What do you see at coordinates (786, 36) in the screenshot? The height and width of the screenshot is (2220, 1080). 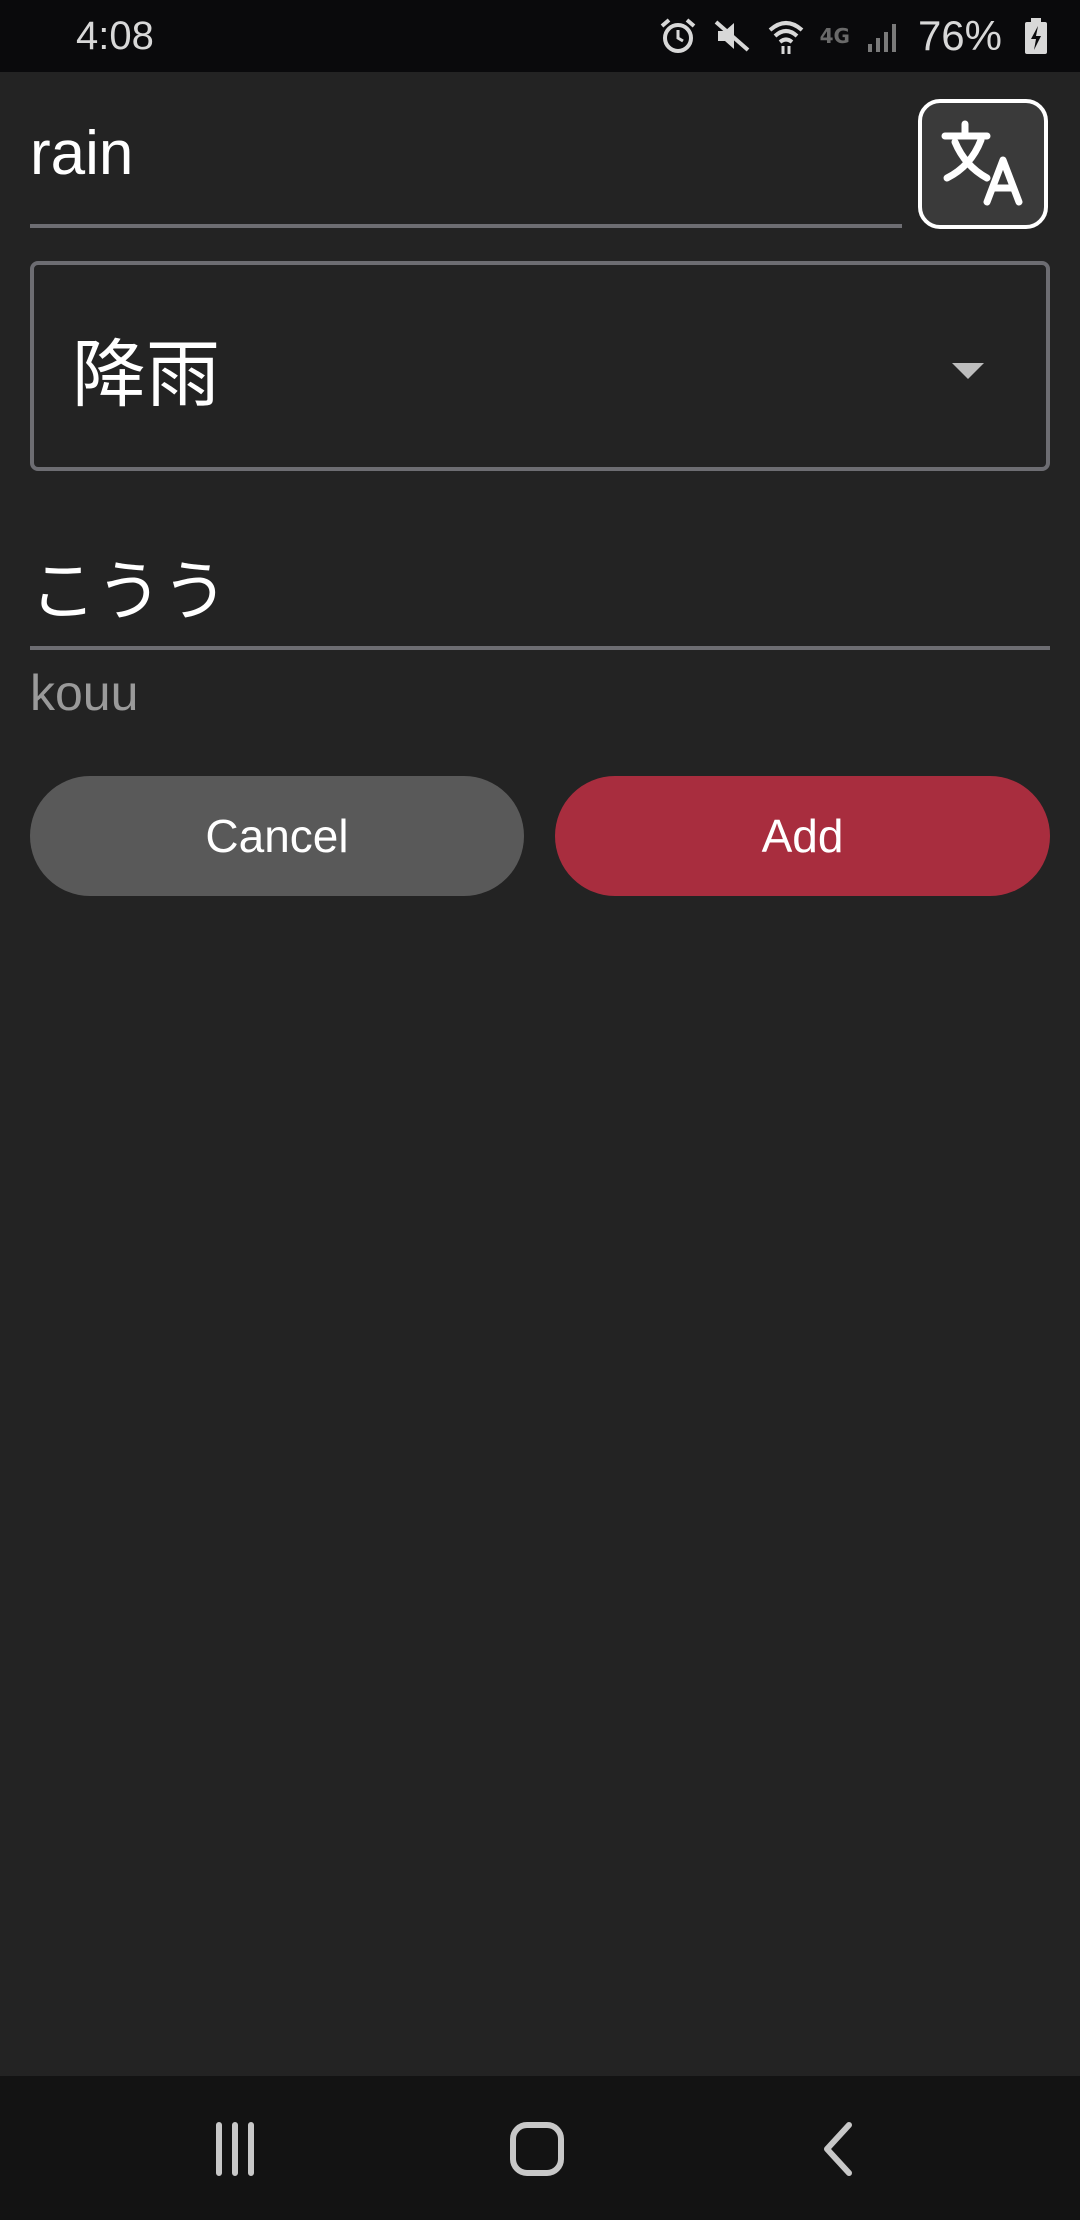 I see `wifi-icon` at bounding box center [786, 36].